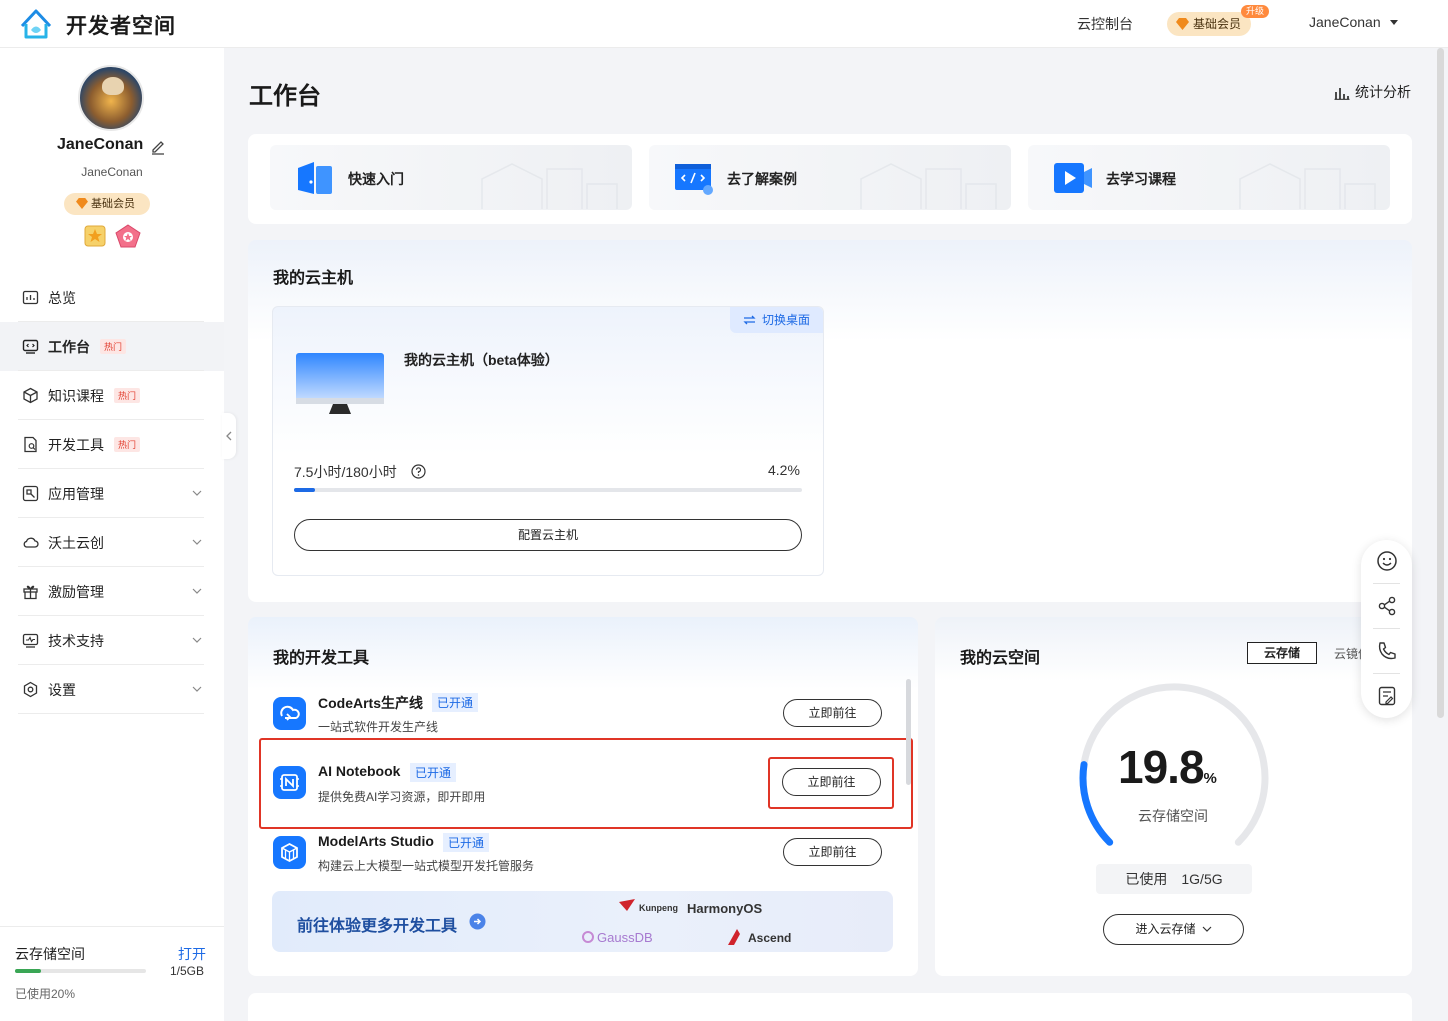 Image resolution: width=1448 pixels, height=1021 pixels. Describe the element at coordinates (1161, 767) in the screenshot. I see `gauge-number: 19.8` at that location.